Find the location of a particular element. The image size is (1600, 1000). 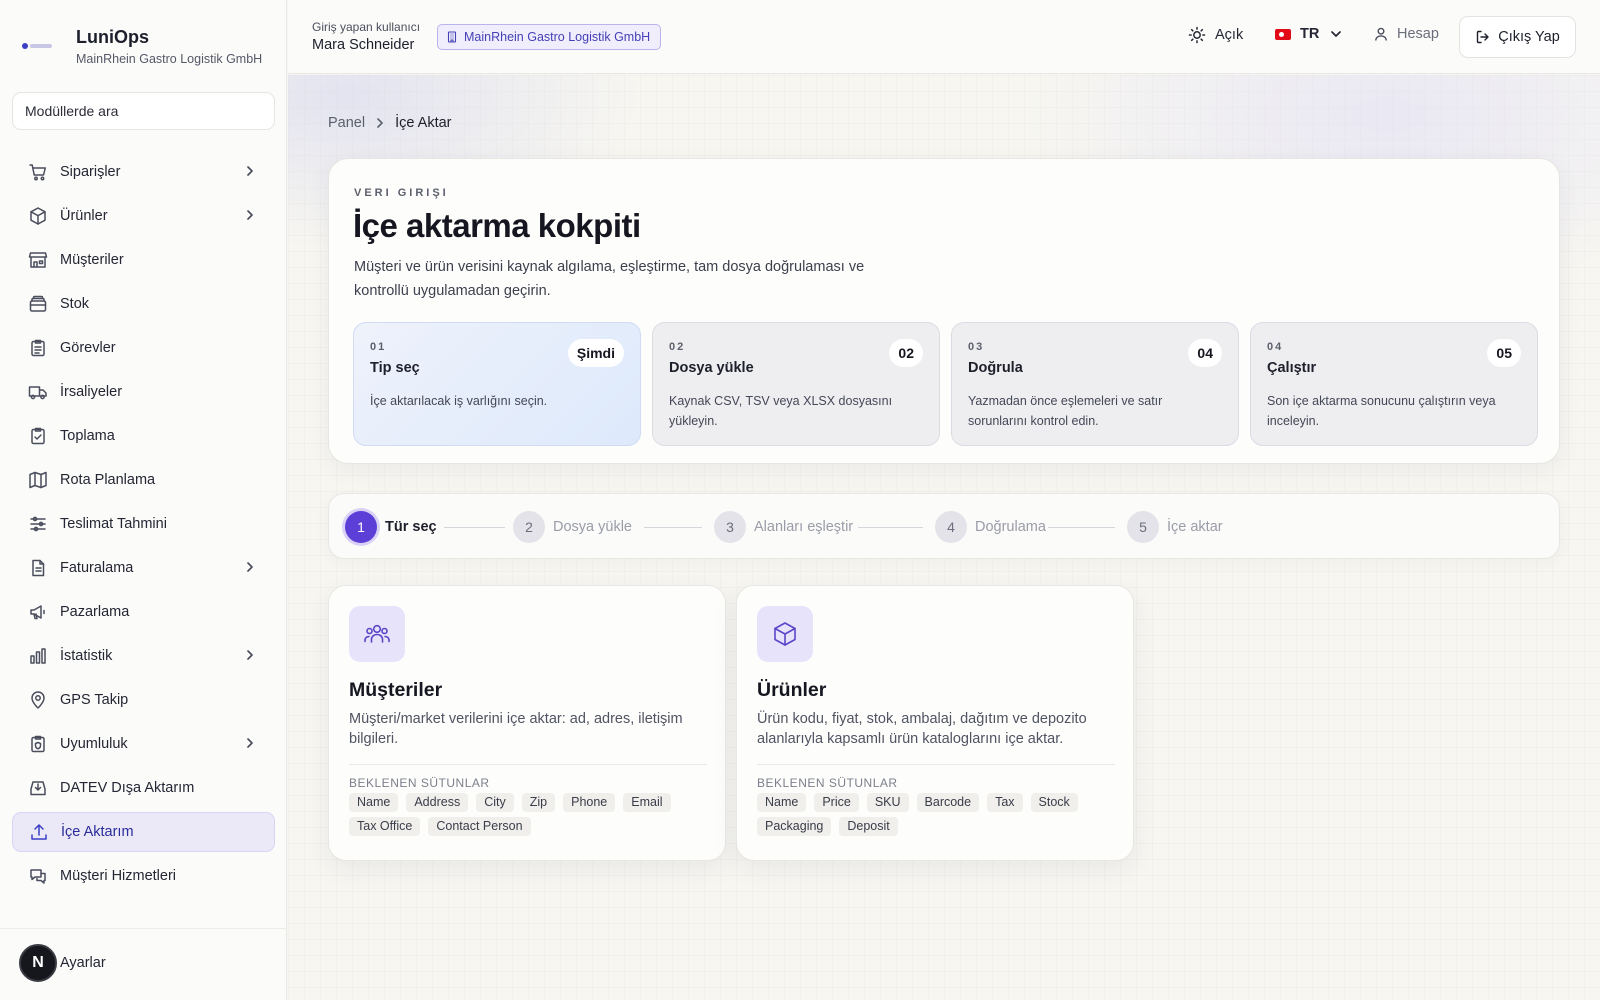

step-number: 03 is located at coordinates (976, 347).